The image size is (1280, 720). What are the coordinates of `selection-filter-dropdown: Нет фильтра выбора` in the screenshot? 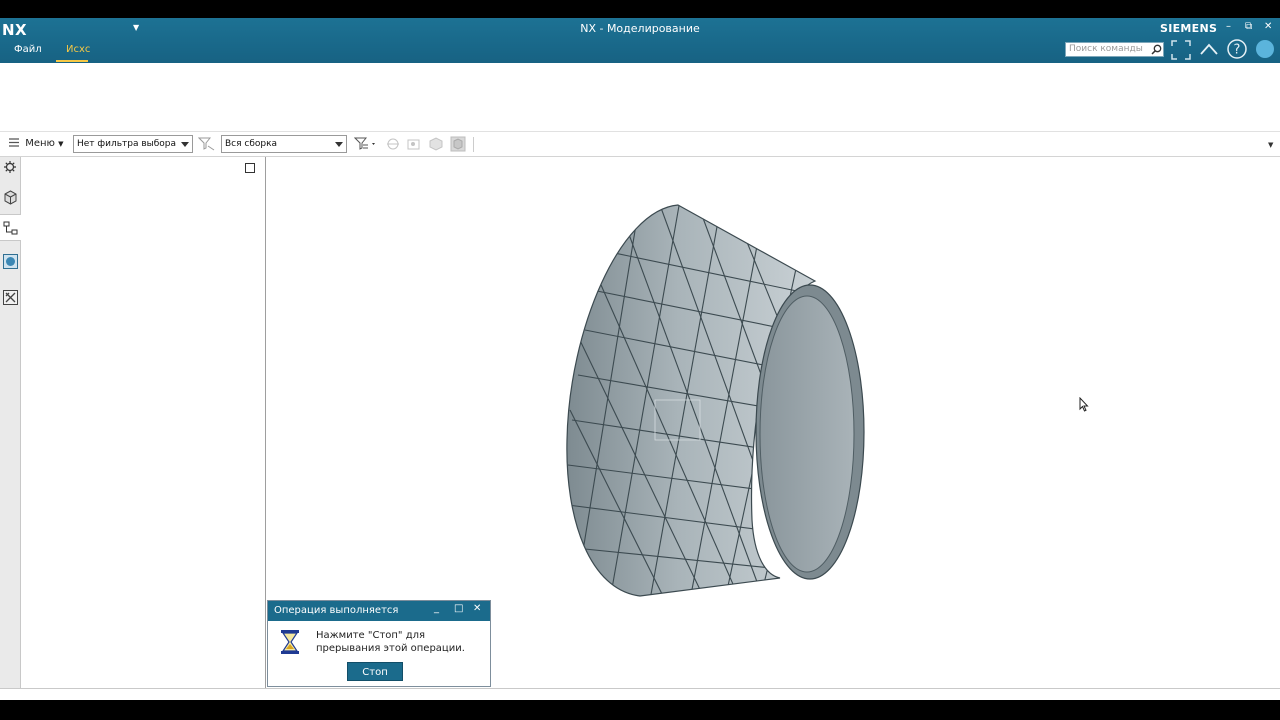 It's located at (133, 144).